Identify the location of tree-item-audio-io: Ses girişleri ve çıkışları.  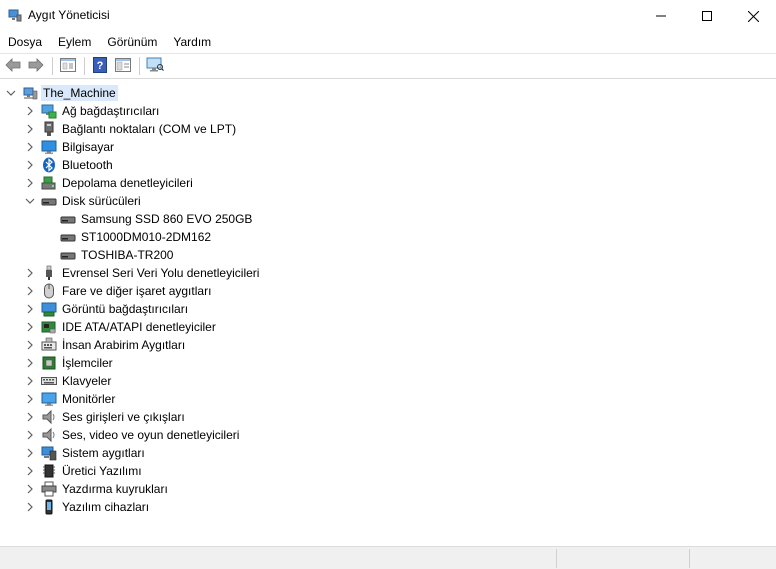
(388, 417).